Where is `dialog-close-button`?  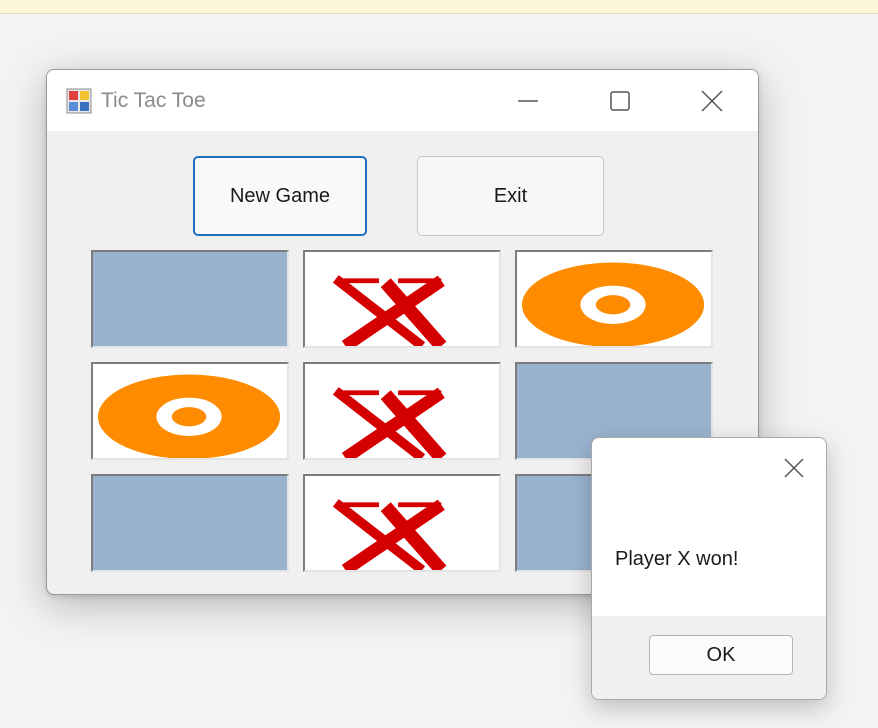 dialog-close-button is located at coordinates (794, 468).